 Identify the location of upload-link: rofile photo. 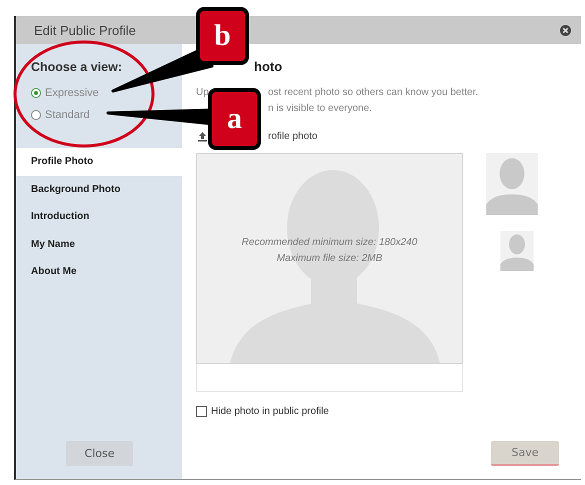
(293, 136).